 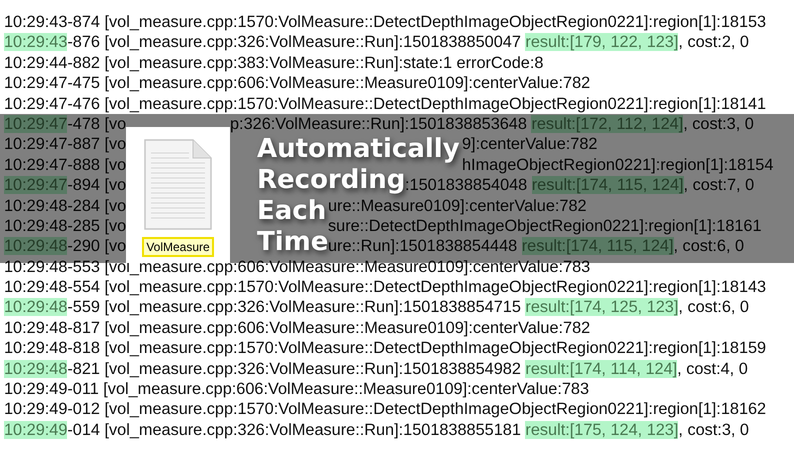 I want to click on log-text: 10:29:48-285 [vo, so click(x=65, y=225).